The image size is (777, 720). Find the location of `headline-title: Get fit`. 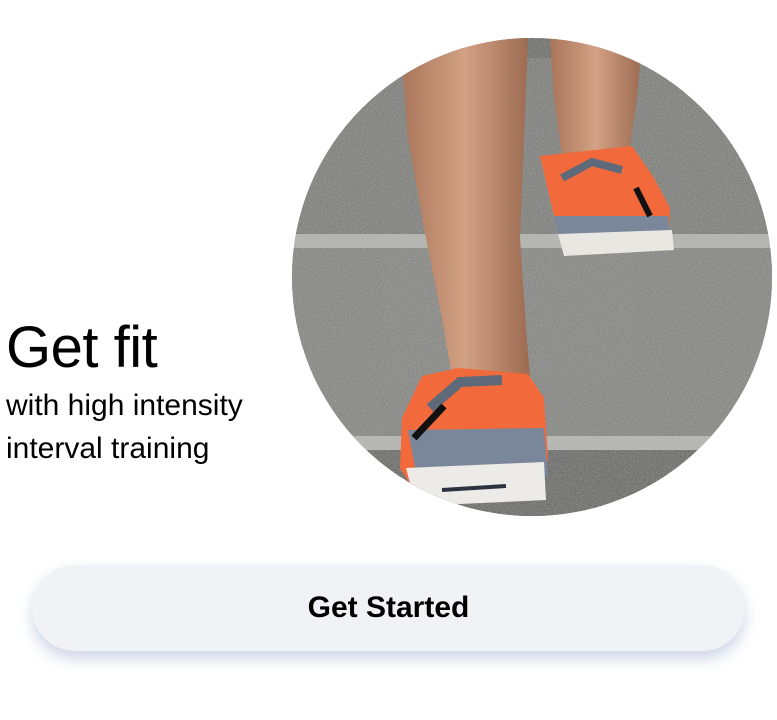

headline-title: Get fit is located at coordinates (82, 347).